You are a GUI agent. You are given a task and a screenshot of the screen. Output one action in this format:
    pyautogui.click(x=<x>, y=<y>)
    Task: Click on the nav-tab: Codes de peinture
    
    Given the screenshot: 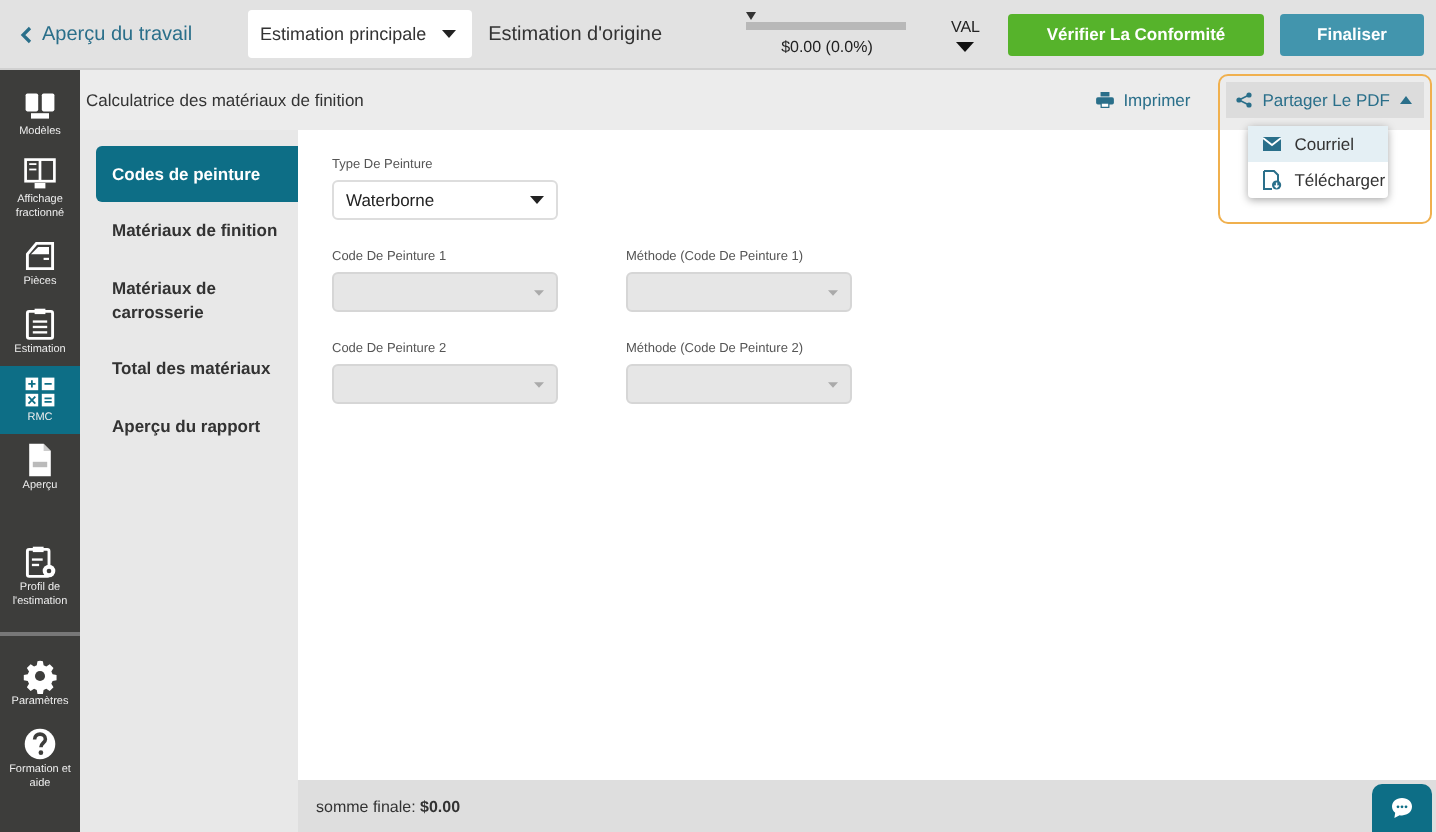 What is the action you would take?
    pyautogui.click(x=197, y=174)
    